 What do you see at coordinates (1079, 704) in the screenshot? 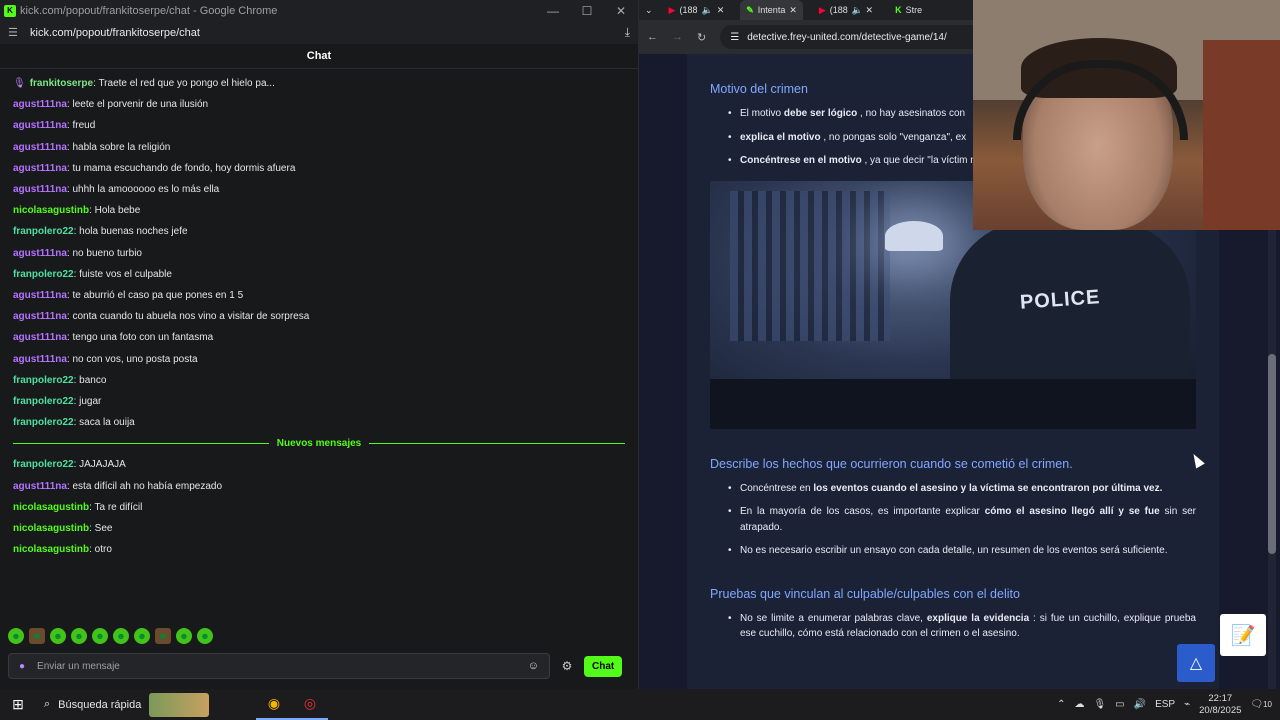
I see `cloud-icon: ☁` at bounding box center [1079, 704].